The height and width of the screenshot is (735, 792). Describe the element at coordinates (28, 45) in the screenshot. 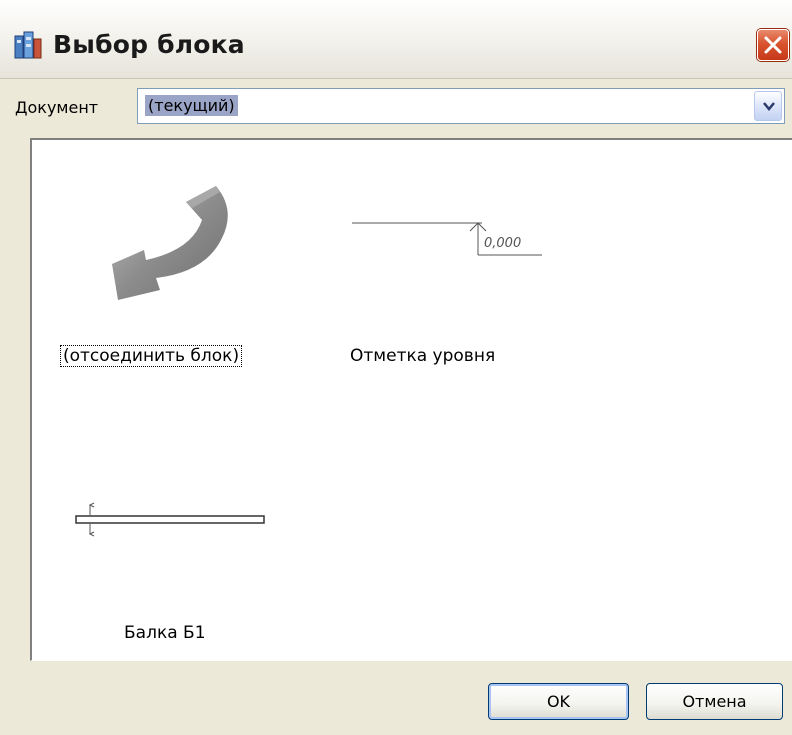

I see `app-block-icon` at that location.